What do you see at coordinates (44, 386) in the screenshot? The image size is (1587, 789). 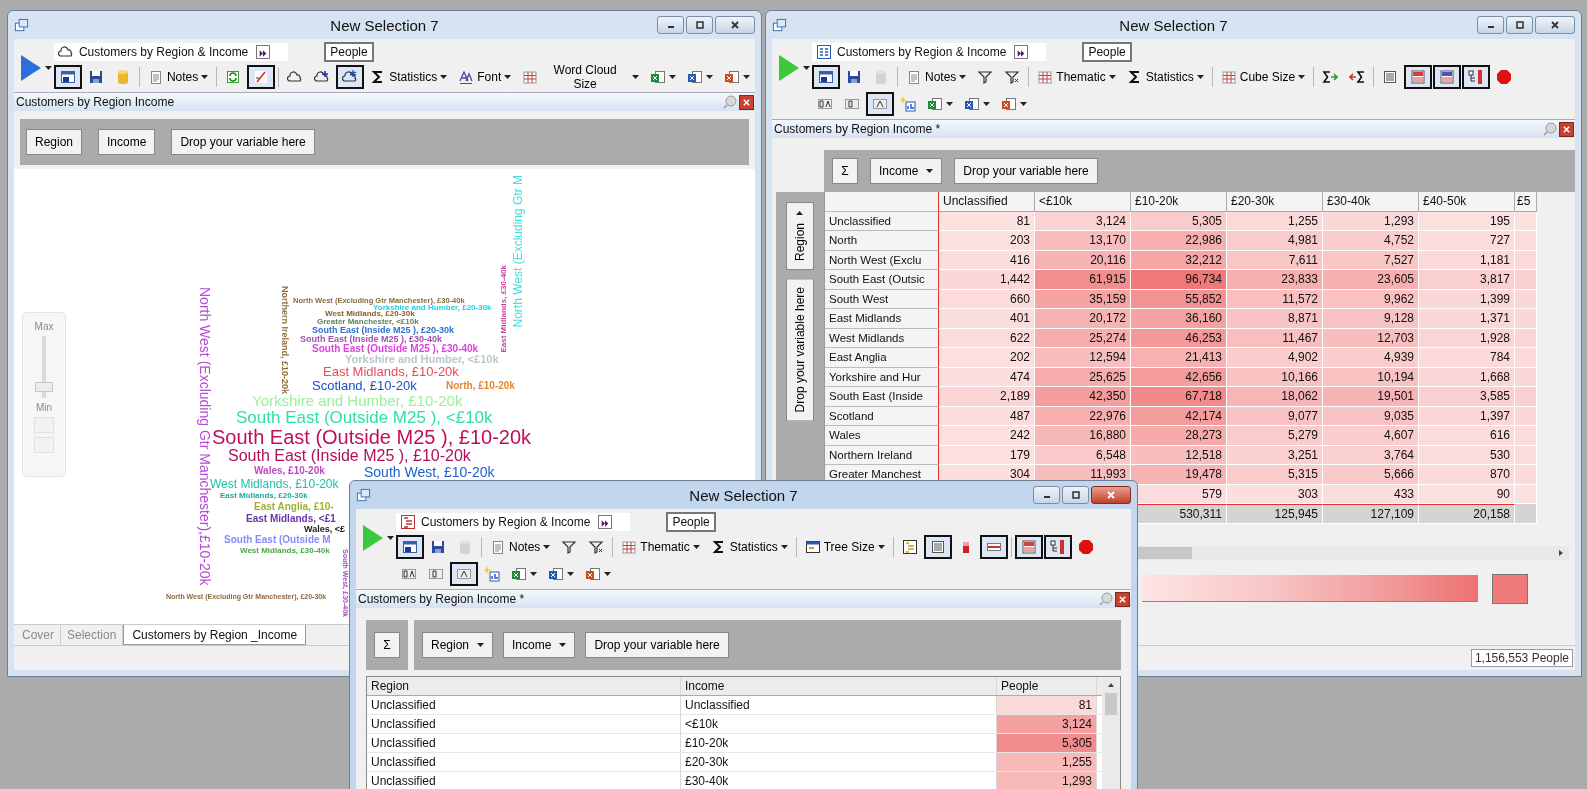 I see `slider-thumb` at bounding box center [44, 386].